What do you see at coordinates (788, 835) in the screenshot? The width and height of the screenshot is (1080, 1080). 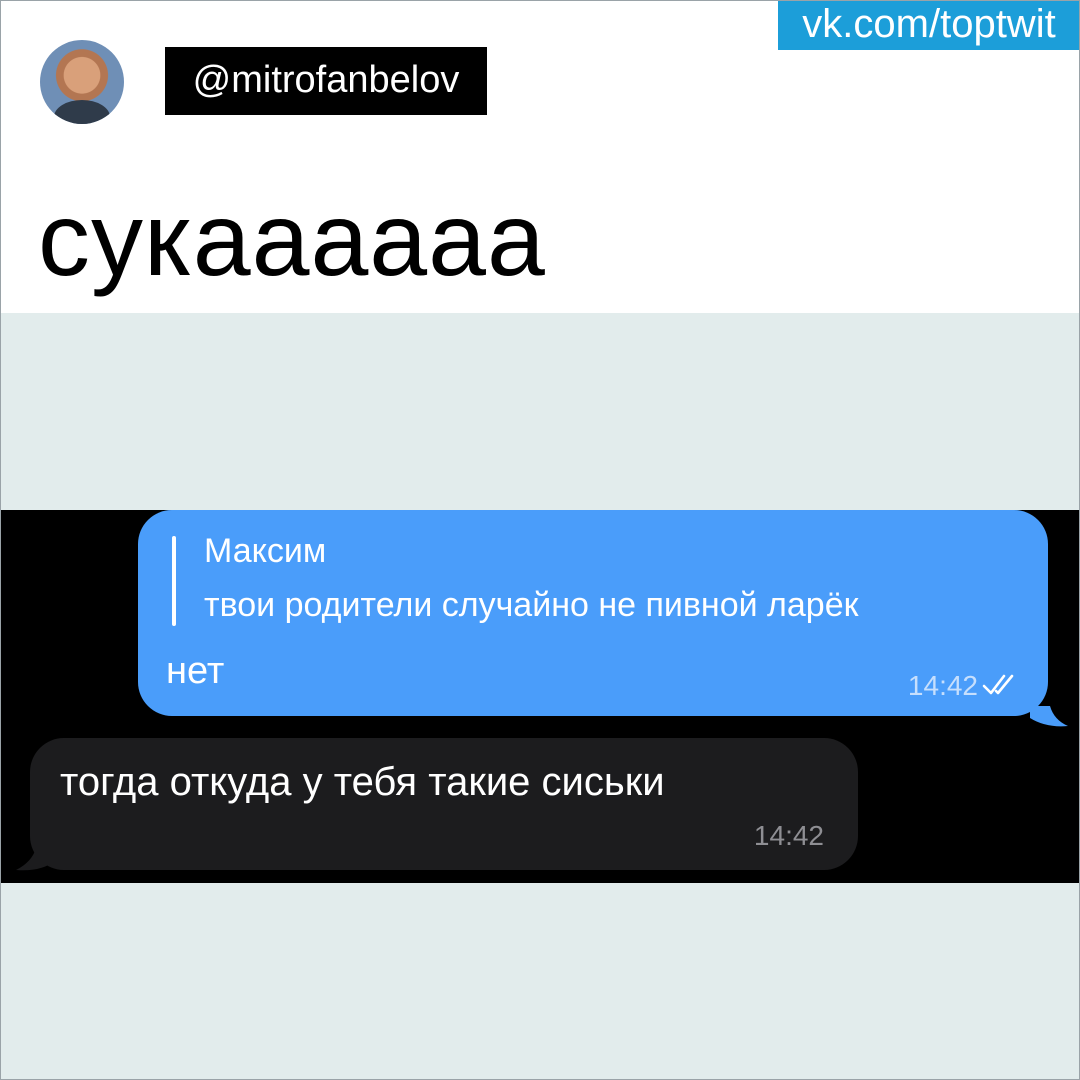 I see `incoming-message-time: 14:42` at bounding box center [788, 835].